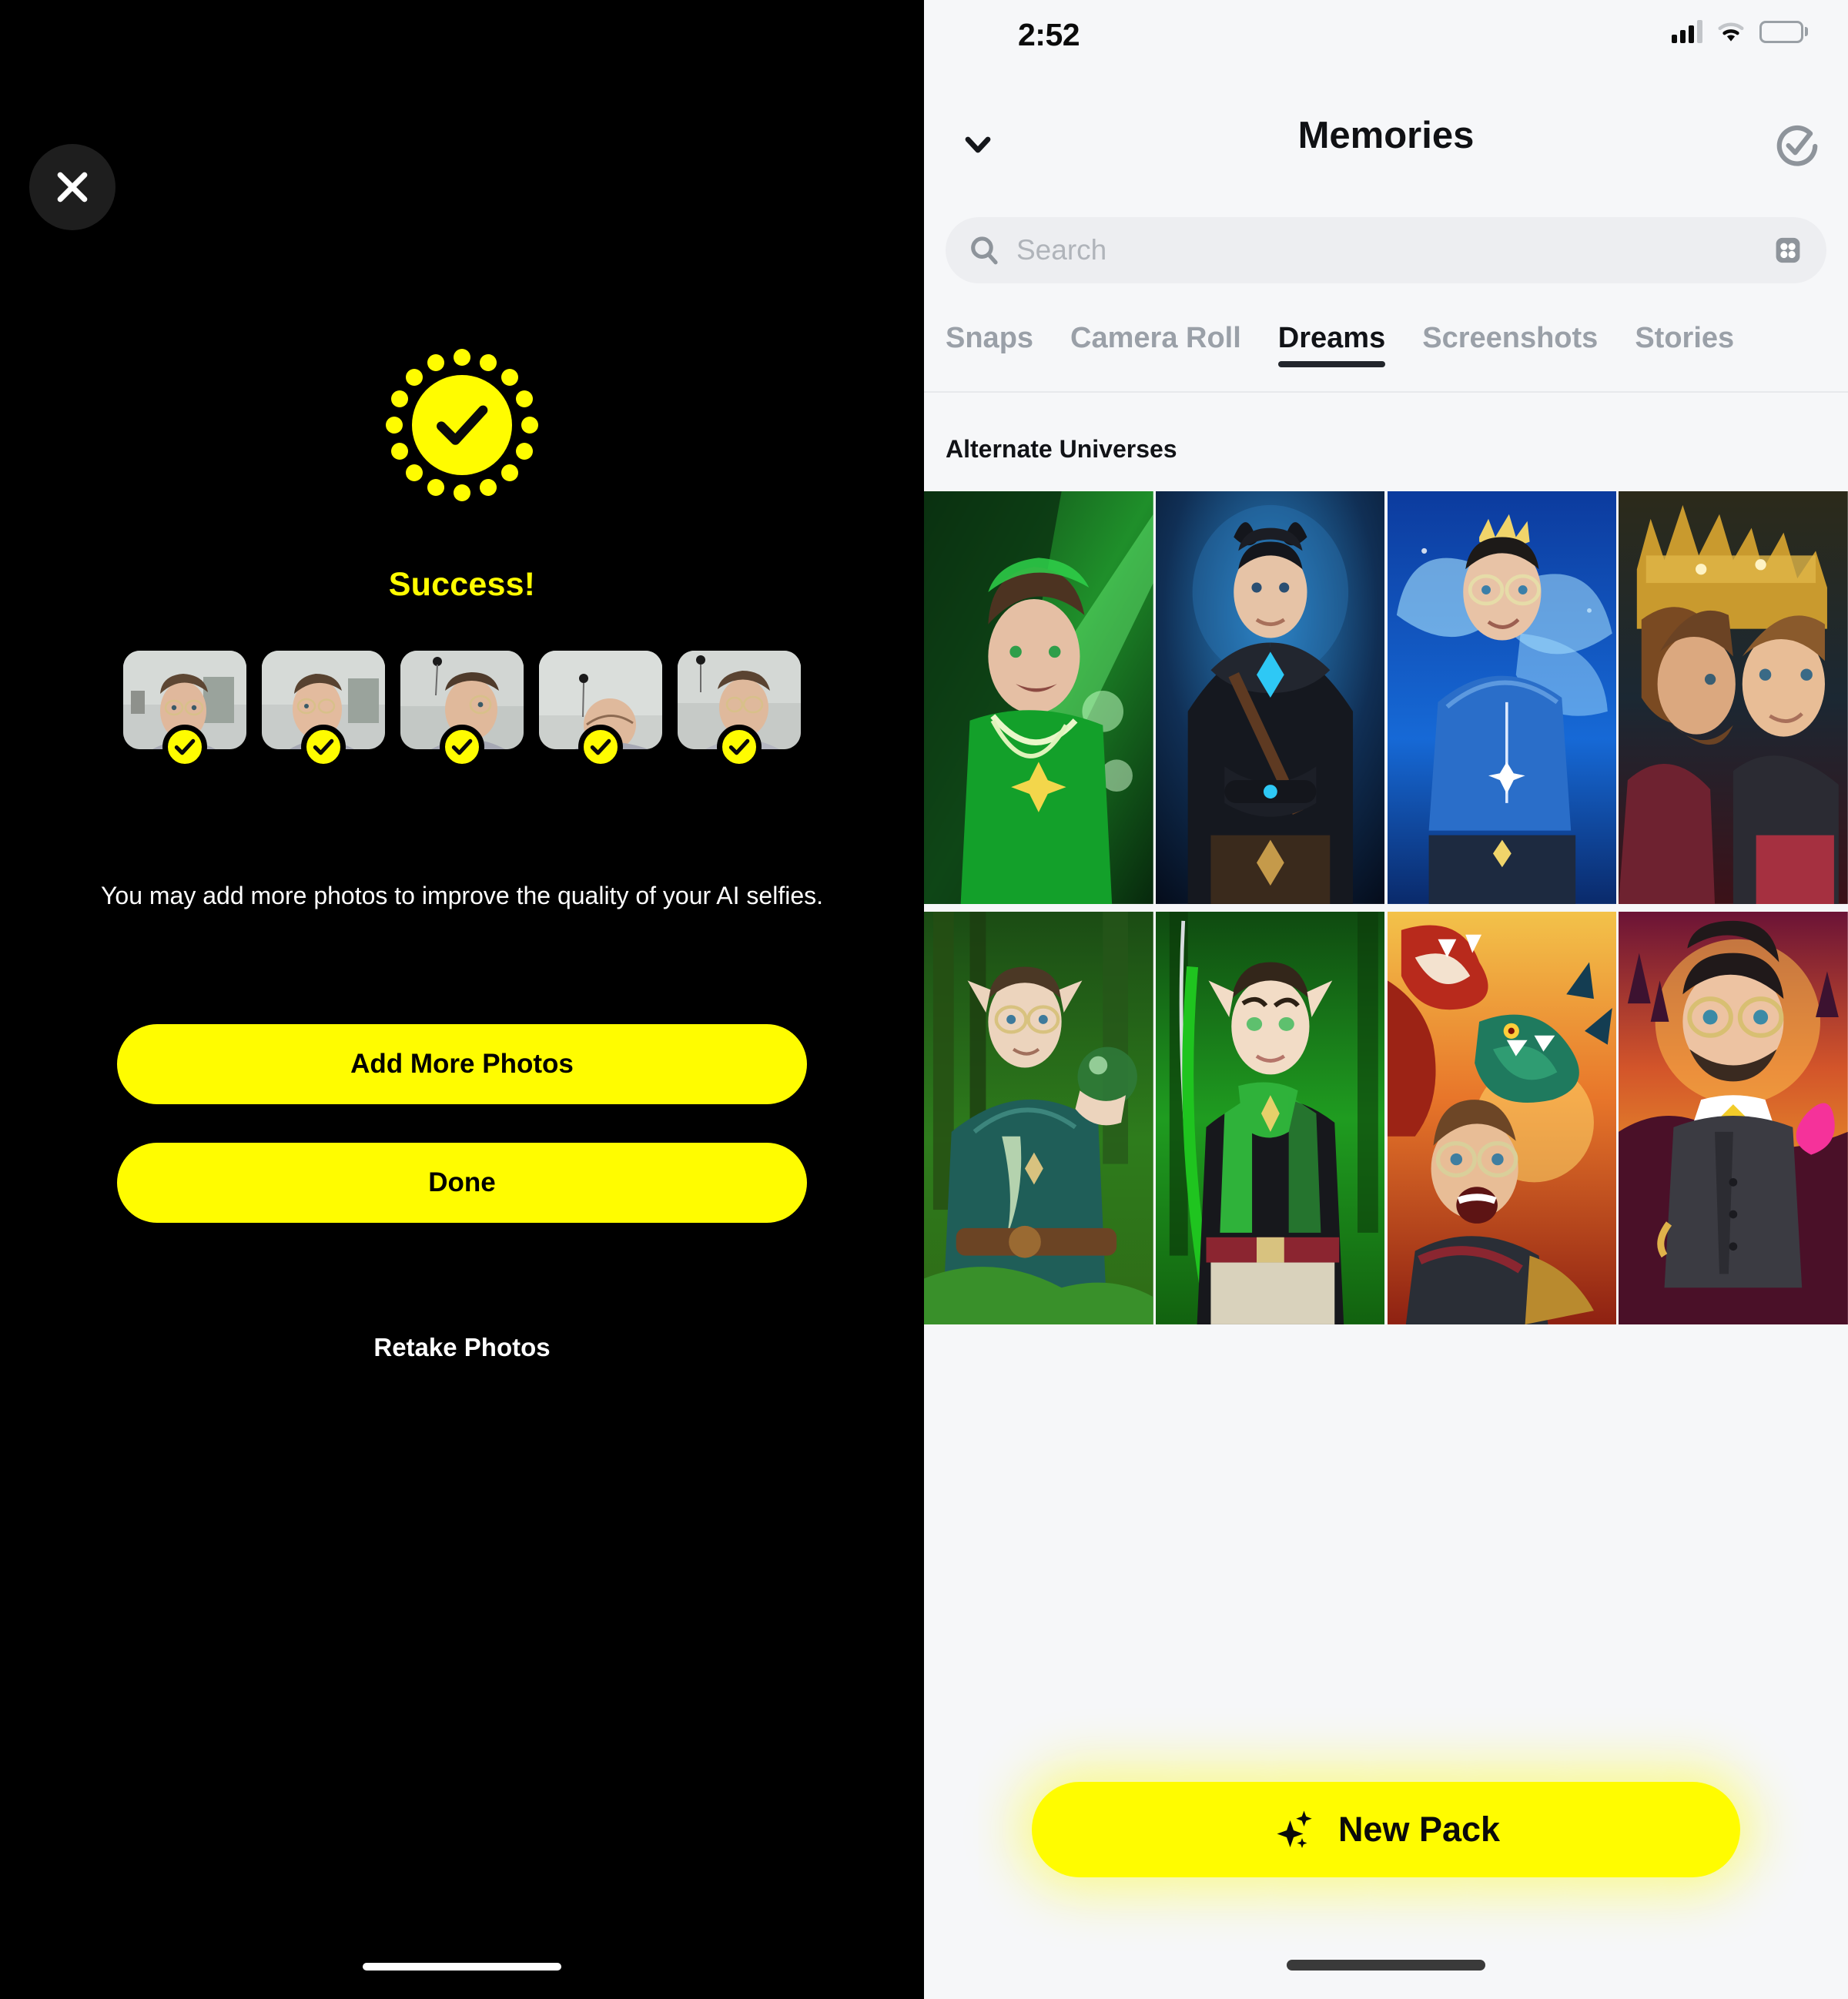 The height and width of the screenshot is (1999, 1848). What do you see at coordinates (1270, 700) in the screenshot?
I see `dream-dark-warrior` at bounding box center [1270, 700].